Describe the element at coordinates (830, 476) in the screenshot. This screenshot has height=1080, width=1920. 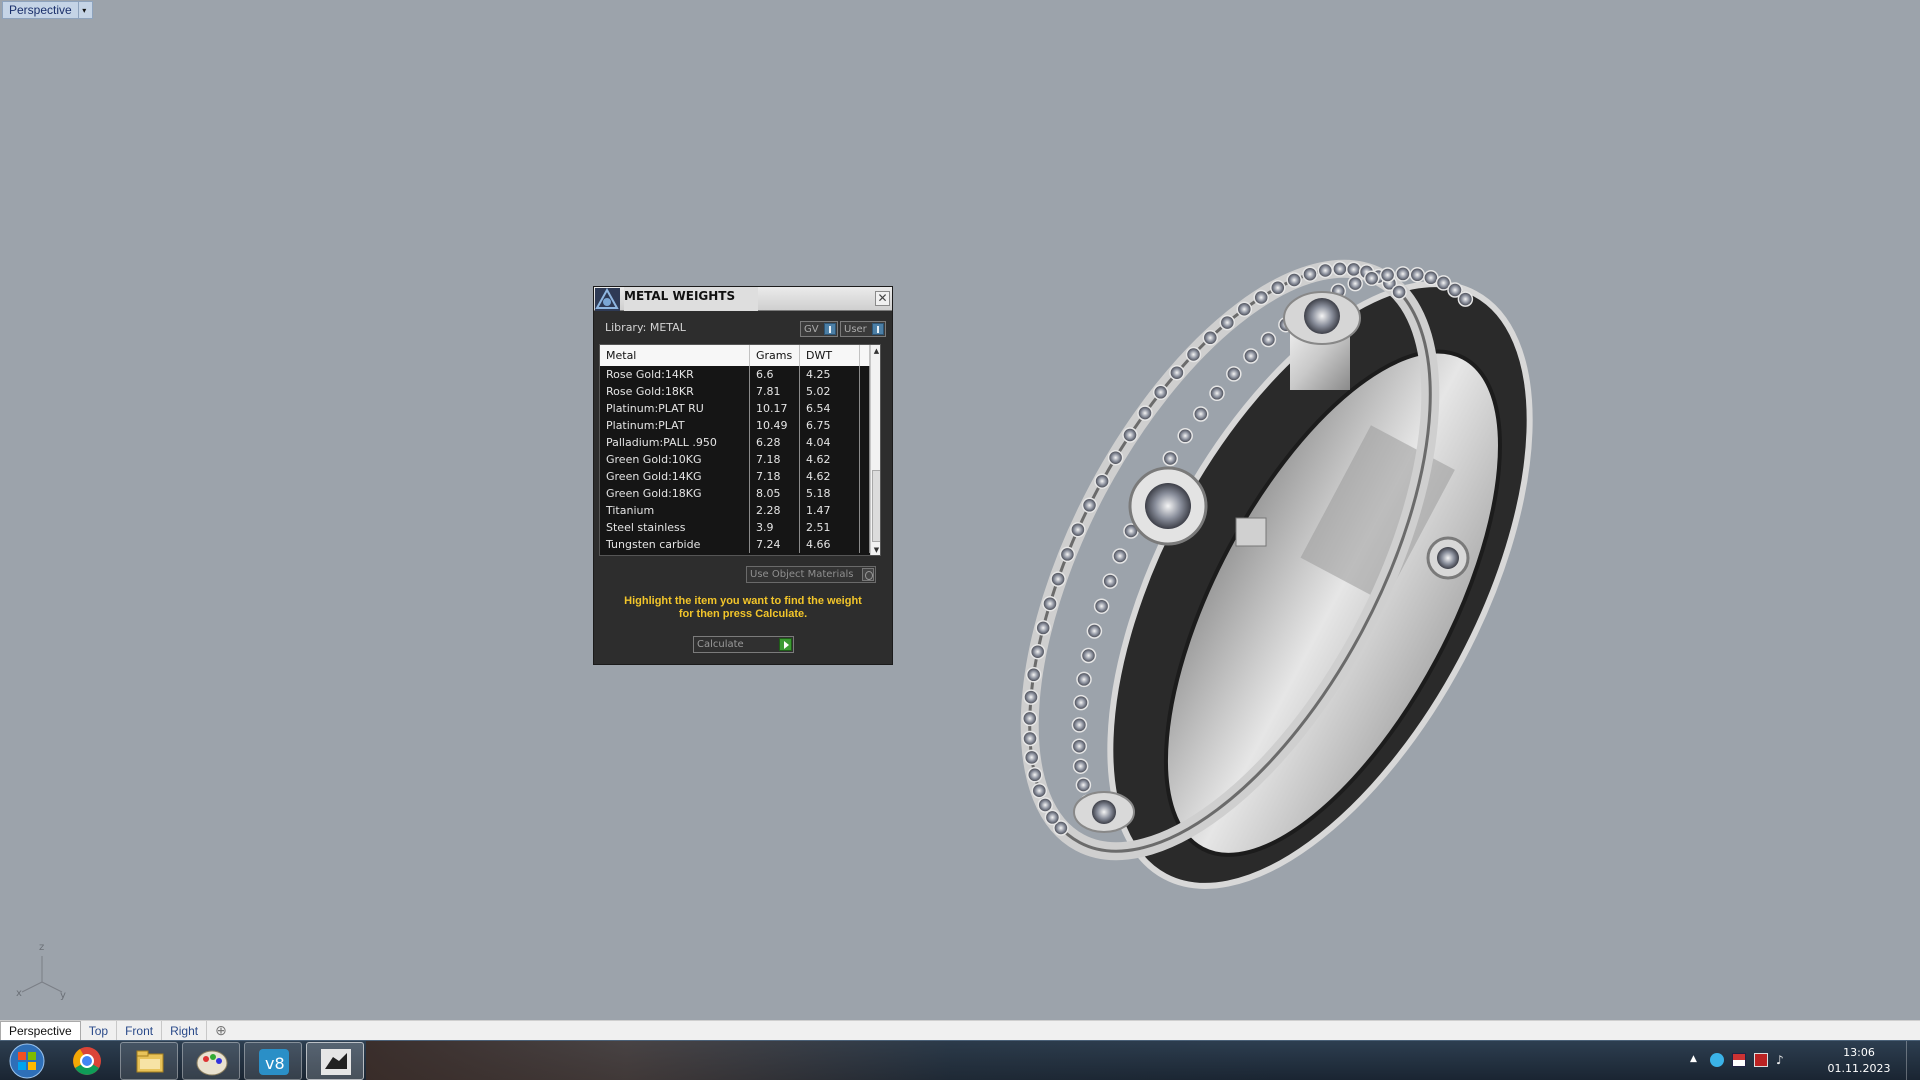
I see `cell-dwt: 4.62` at that location.